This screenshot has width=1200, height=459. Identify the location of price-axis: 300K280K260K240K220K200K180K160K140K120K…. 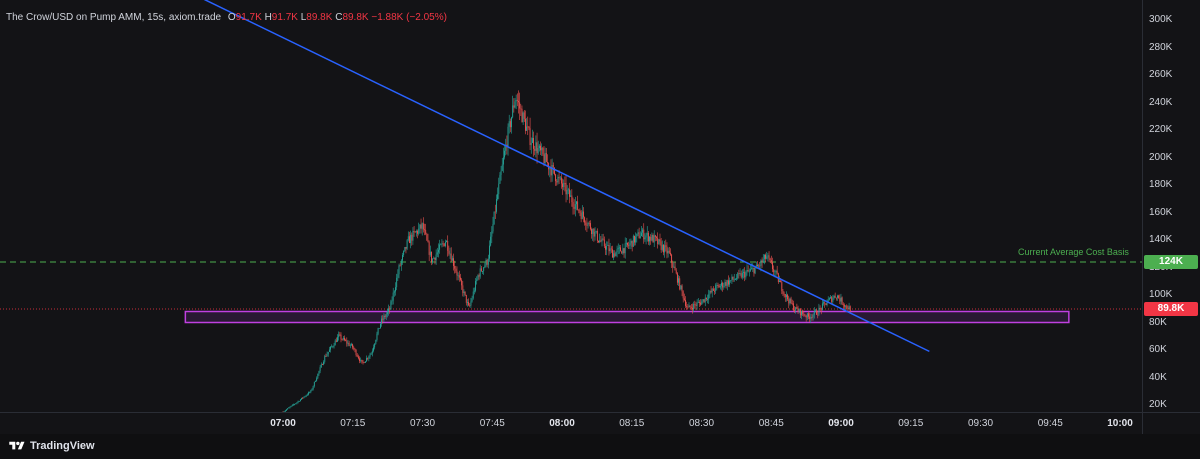
(1171, 206).